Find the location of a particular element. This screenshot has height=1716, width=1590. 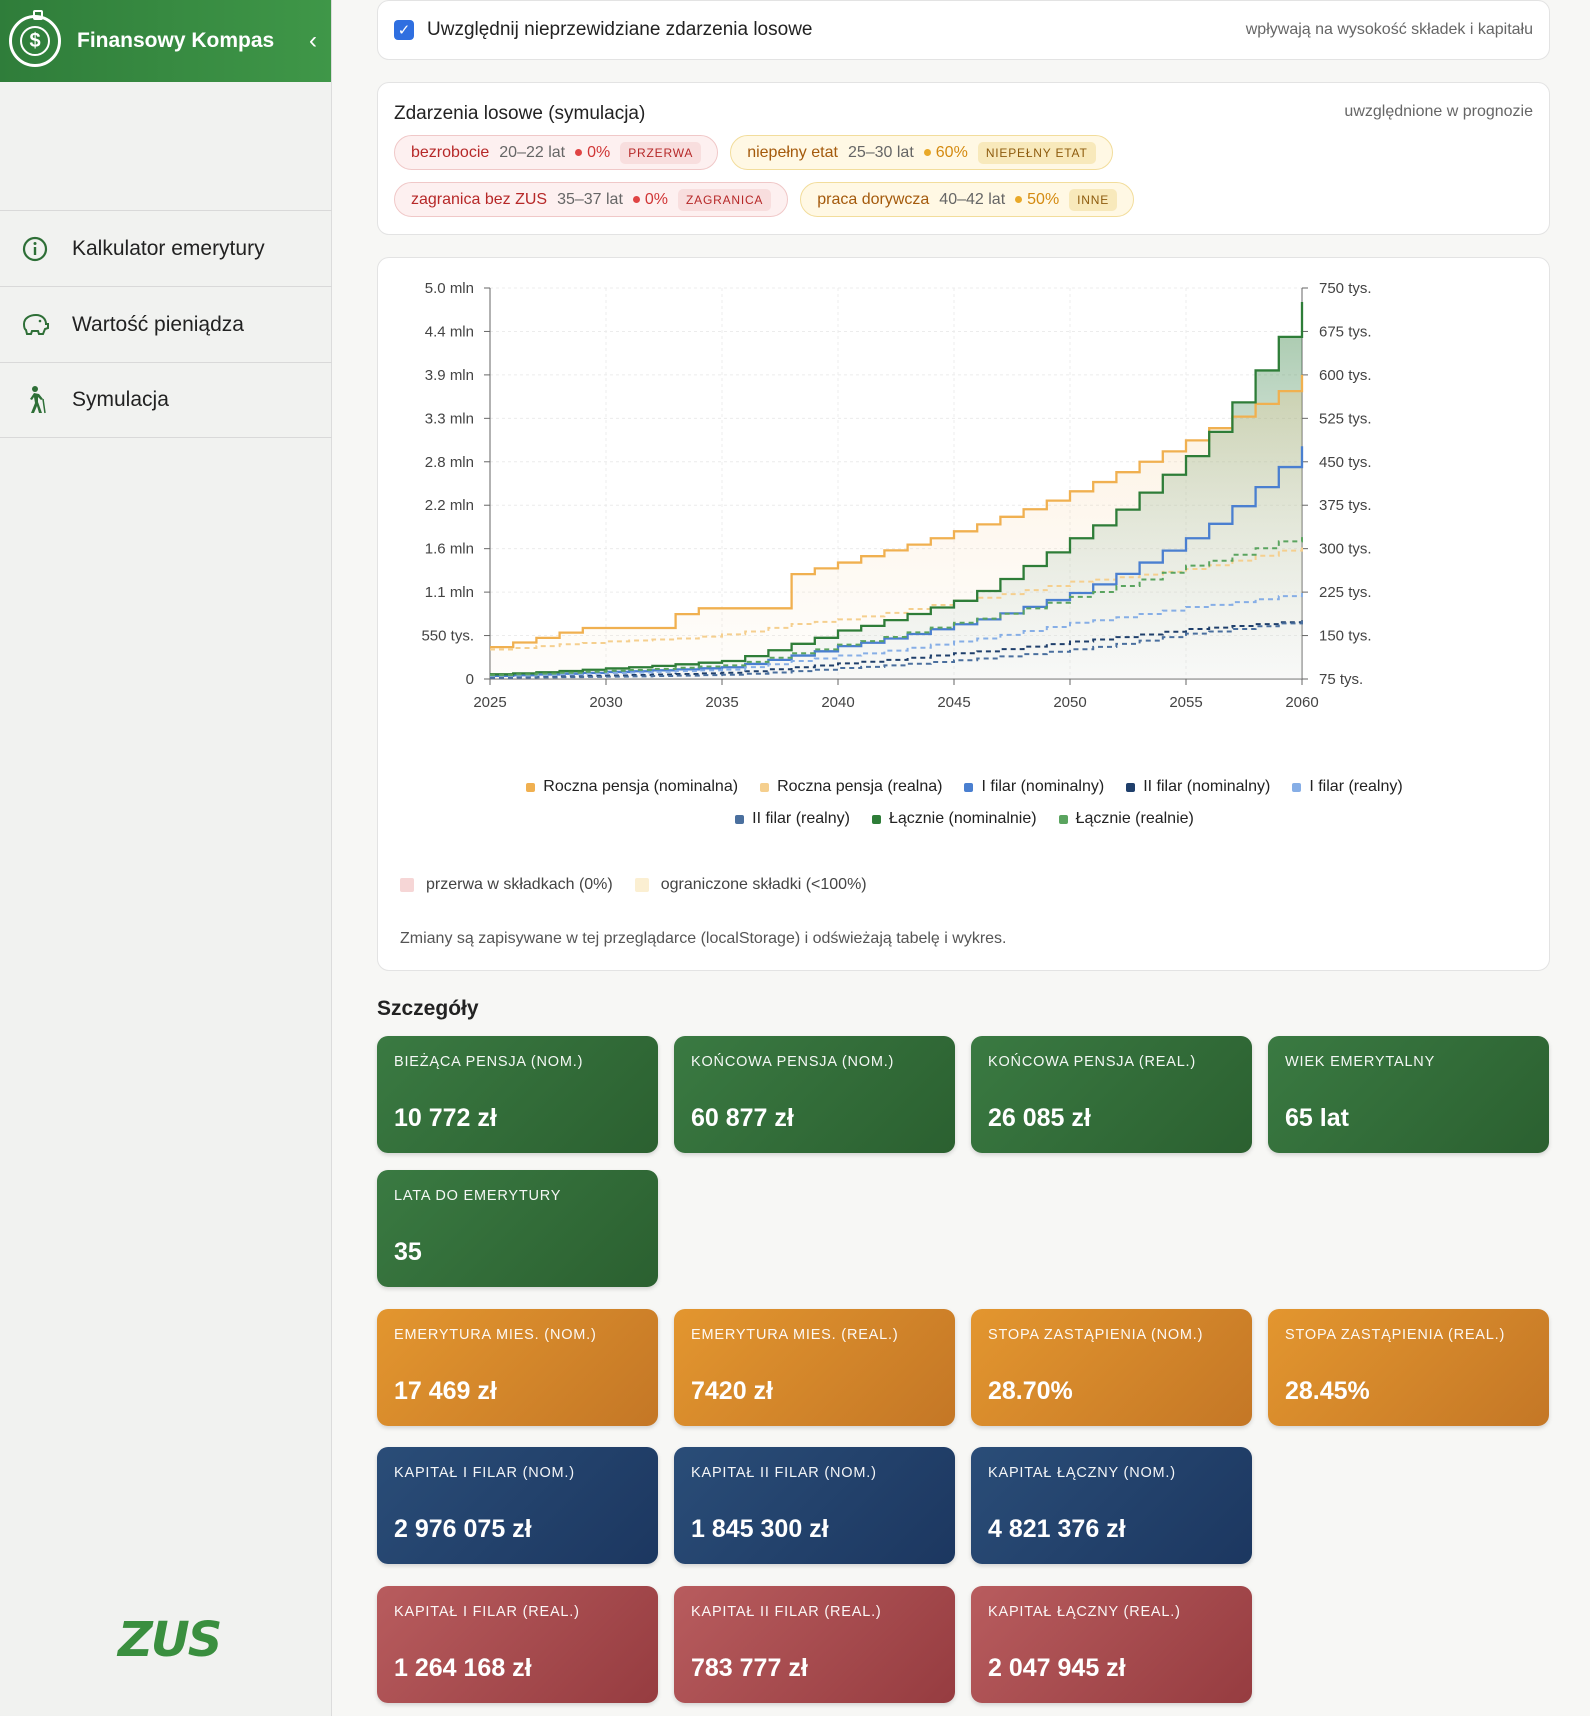

legend-item: Roczna pensja (nominalna) is located at coordinates (632, 787).